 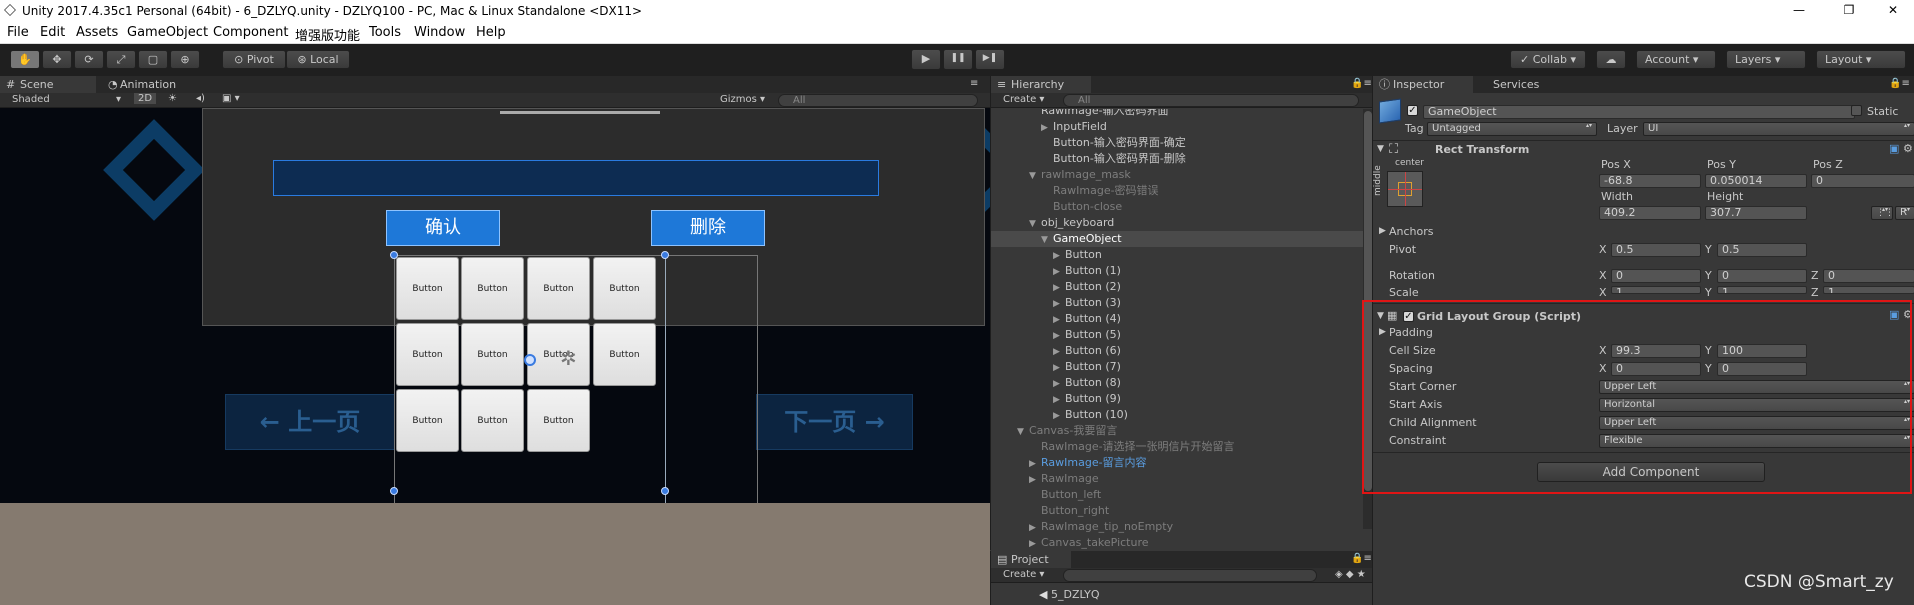 What do you see at coordinates (530, 360) in the screenshot?
I see `pivot-handle` at bounding box center [530, 360].